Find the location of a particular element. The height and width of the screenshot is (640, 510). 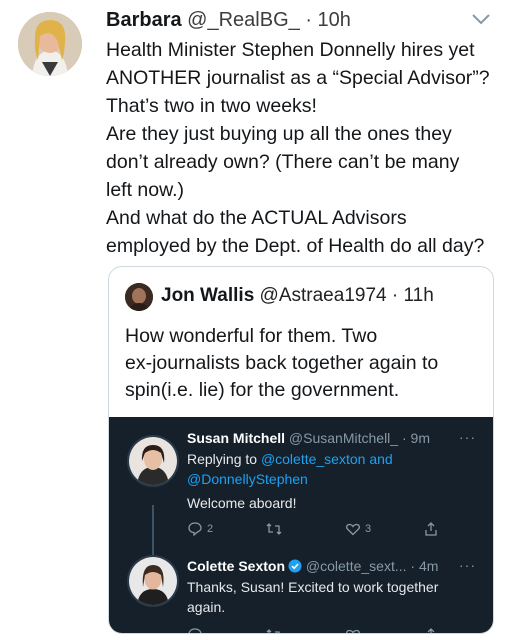

tweet-line: And what do the ACTUAL Advisors is located at coordinates (256, 218).